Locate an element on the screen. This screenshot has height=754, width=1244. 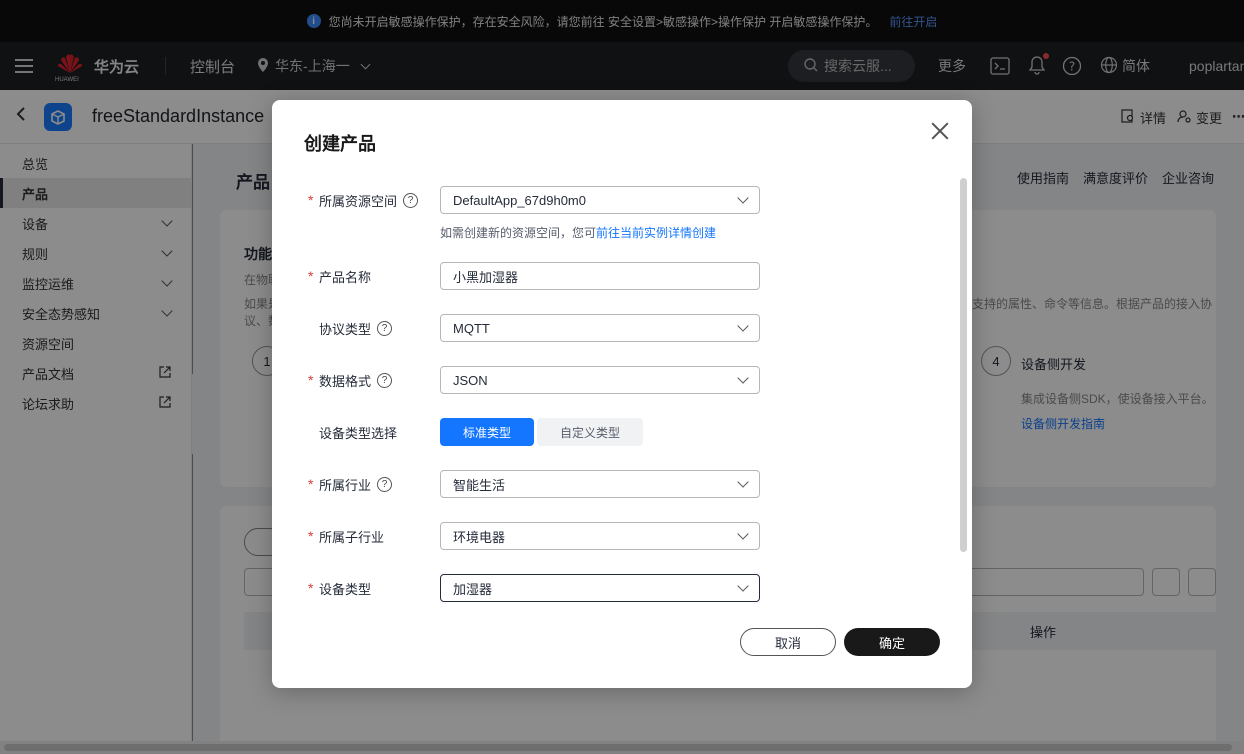
device-type-choice-label: 设备类型选择 is located at coordinates (358, 433).